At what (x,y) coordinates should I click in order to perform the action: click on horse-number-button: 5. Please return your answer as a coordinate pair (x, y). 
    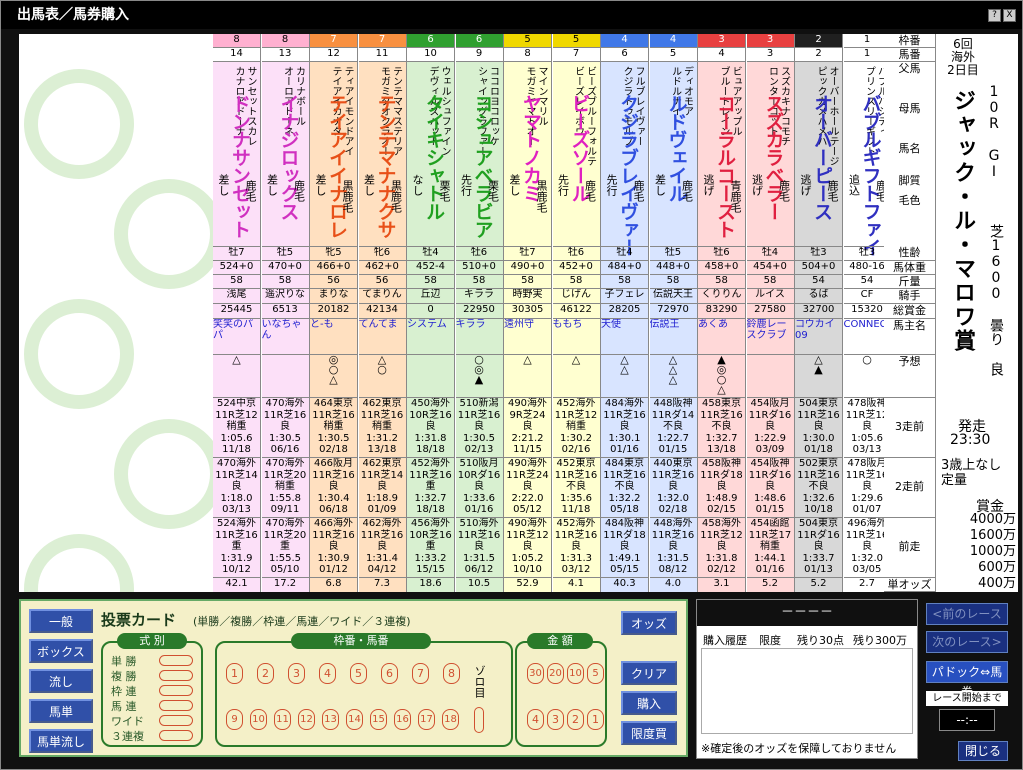
    Looking at the image, I should click on (358, 673).